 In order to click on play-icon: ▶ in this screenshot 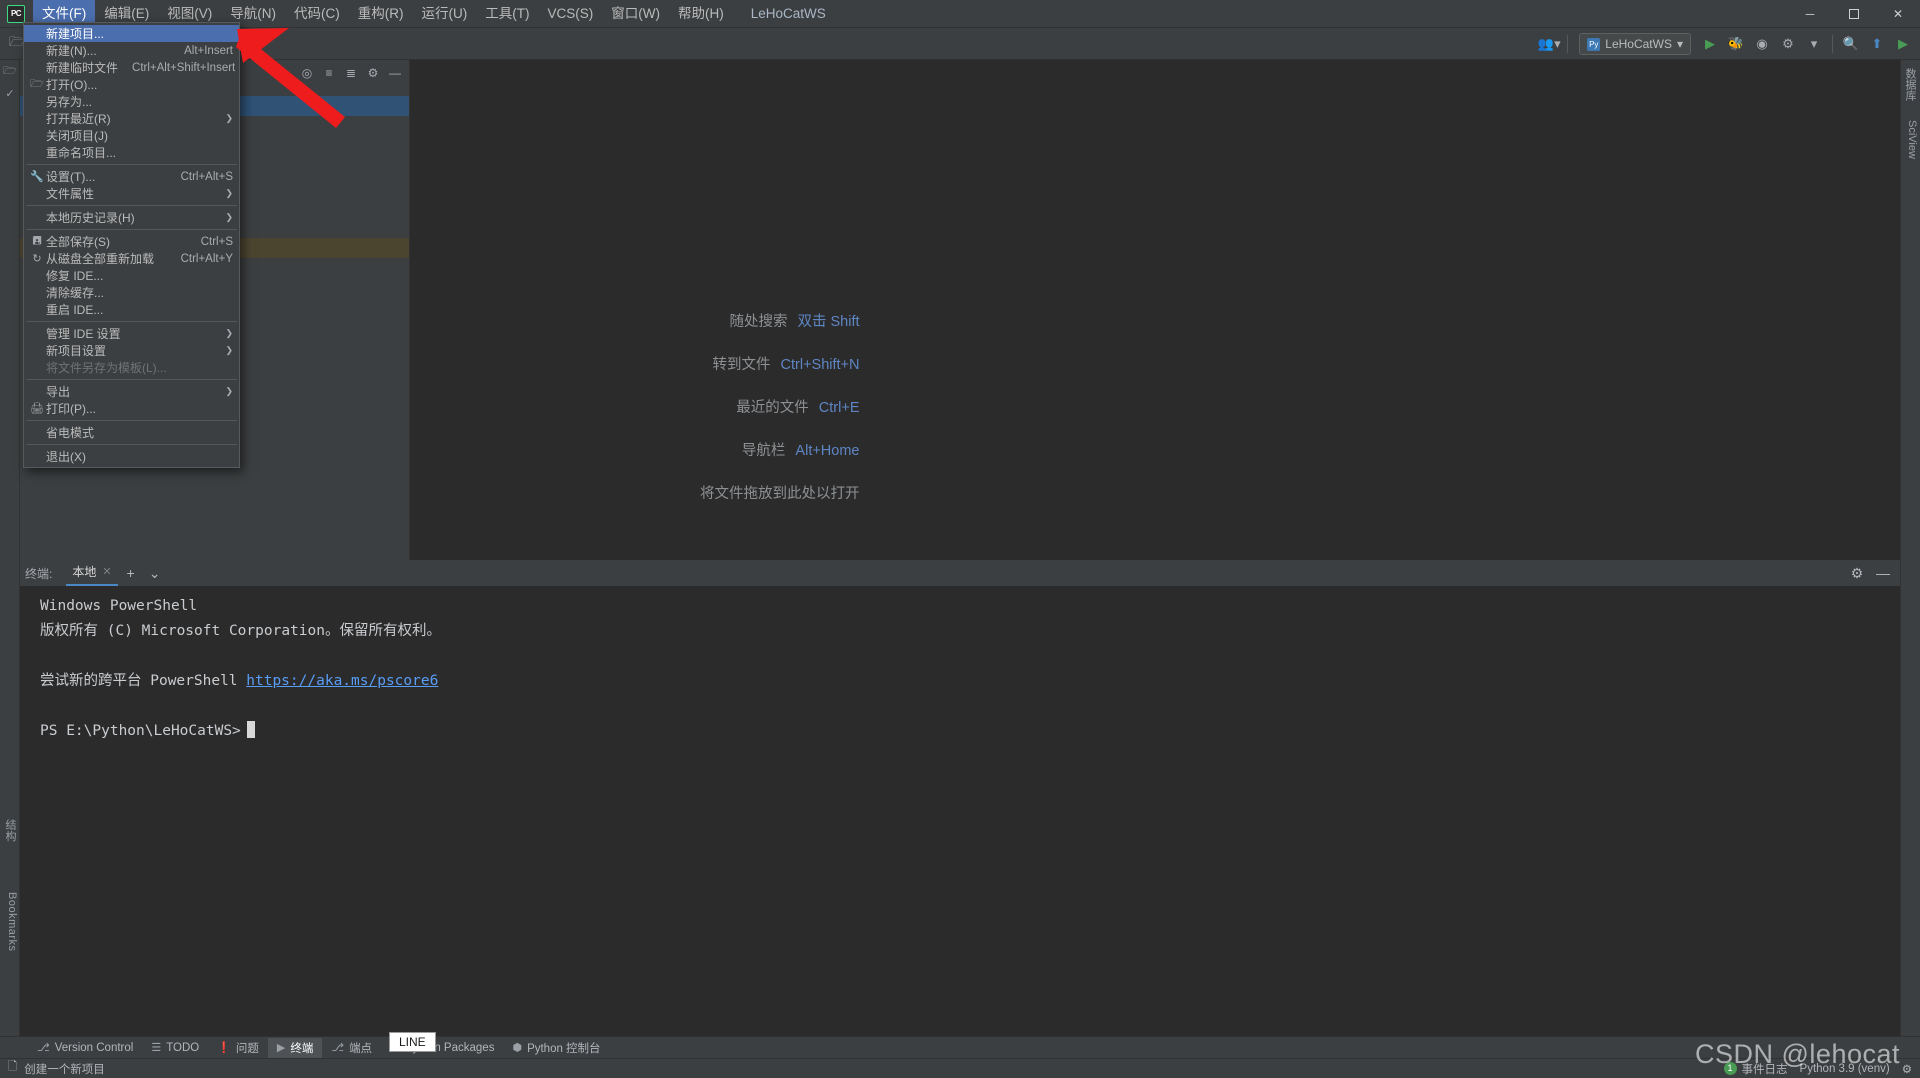, I will do `click(1903, 44)`.